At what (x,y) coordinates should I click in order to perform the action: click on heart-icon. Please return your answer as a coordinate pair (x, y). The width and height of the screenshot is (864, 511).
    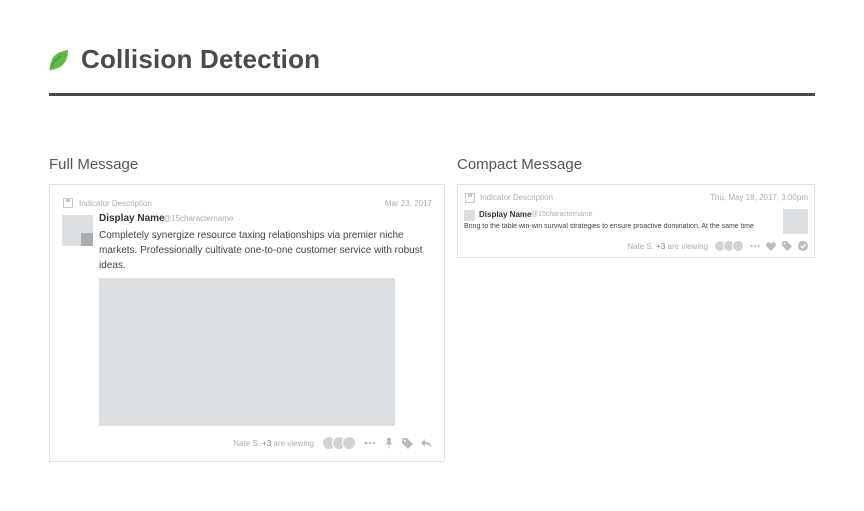
    Looking at the image, I should click on (771, 246).